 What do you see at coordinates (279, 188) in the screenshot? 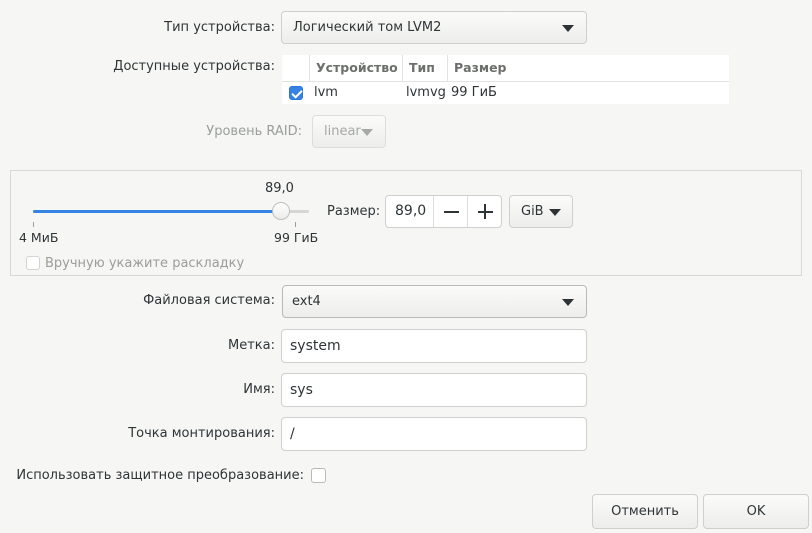
I see `slider-value-label: 89,0` at bounding box center [279, 188].